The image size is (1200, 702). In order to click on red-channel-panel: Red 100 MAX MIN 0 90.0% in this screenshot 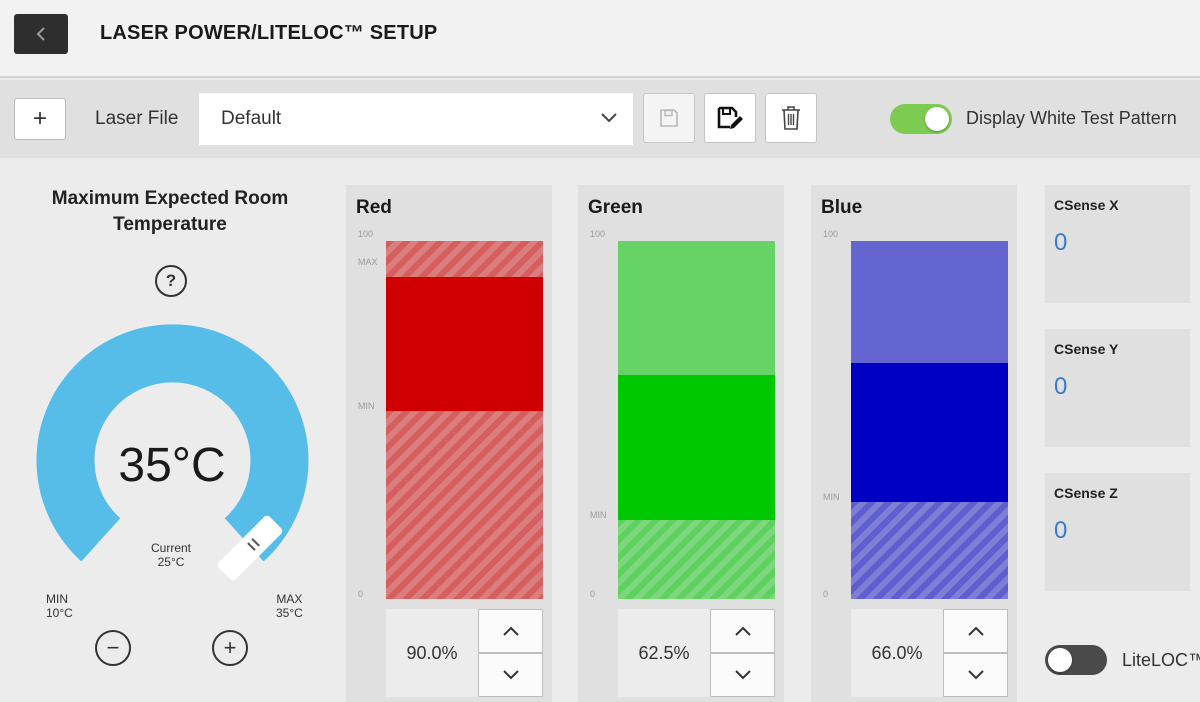, I will do `click(449, 443)`.